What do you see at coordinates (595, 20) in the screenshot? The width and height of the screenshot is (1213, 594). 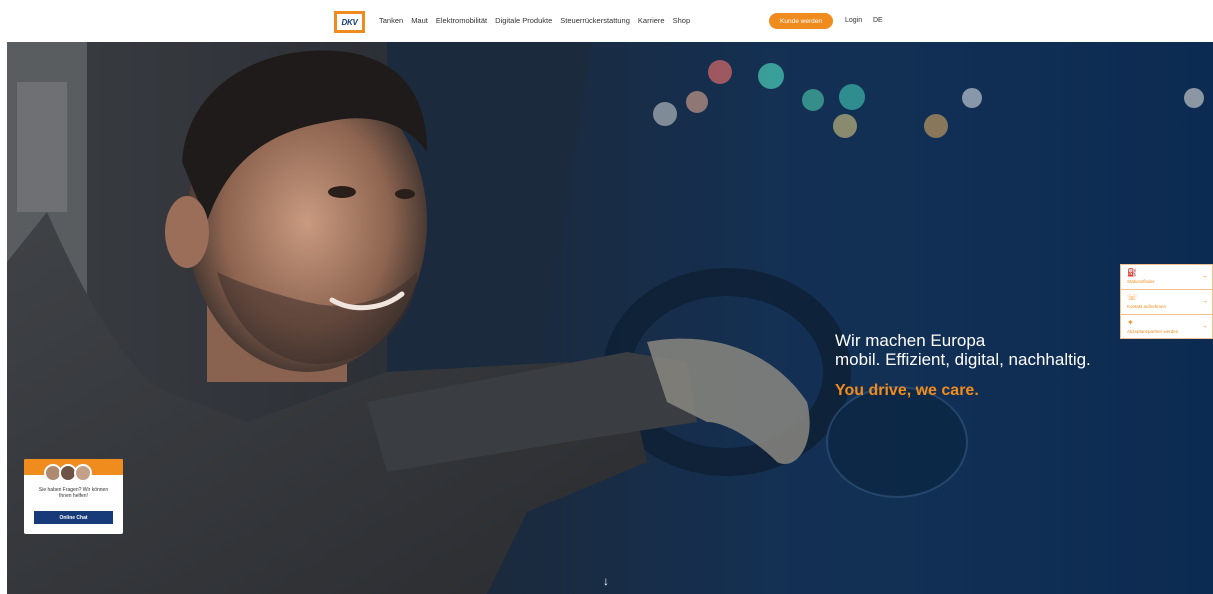 I see `nav-item-steuerrueckerstattung: Steuerrückerstattung` at bounding box center [595, 20].